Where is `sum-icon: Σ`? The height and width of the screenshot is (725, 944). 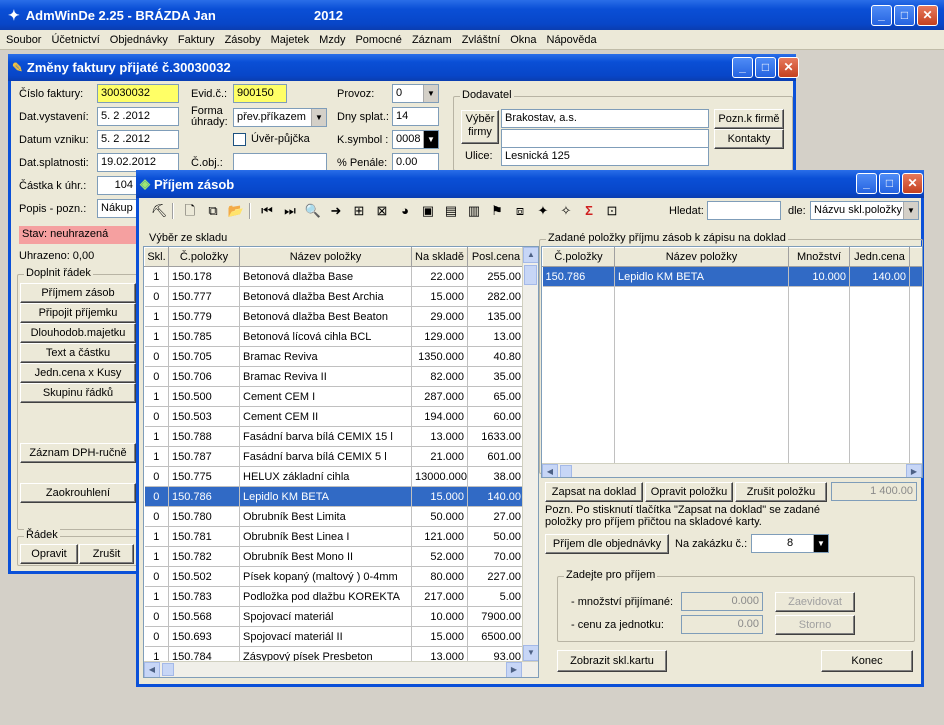 sum-icon: Σ is located at coordinates (589, 211).